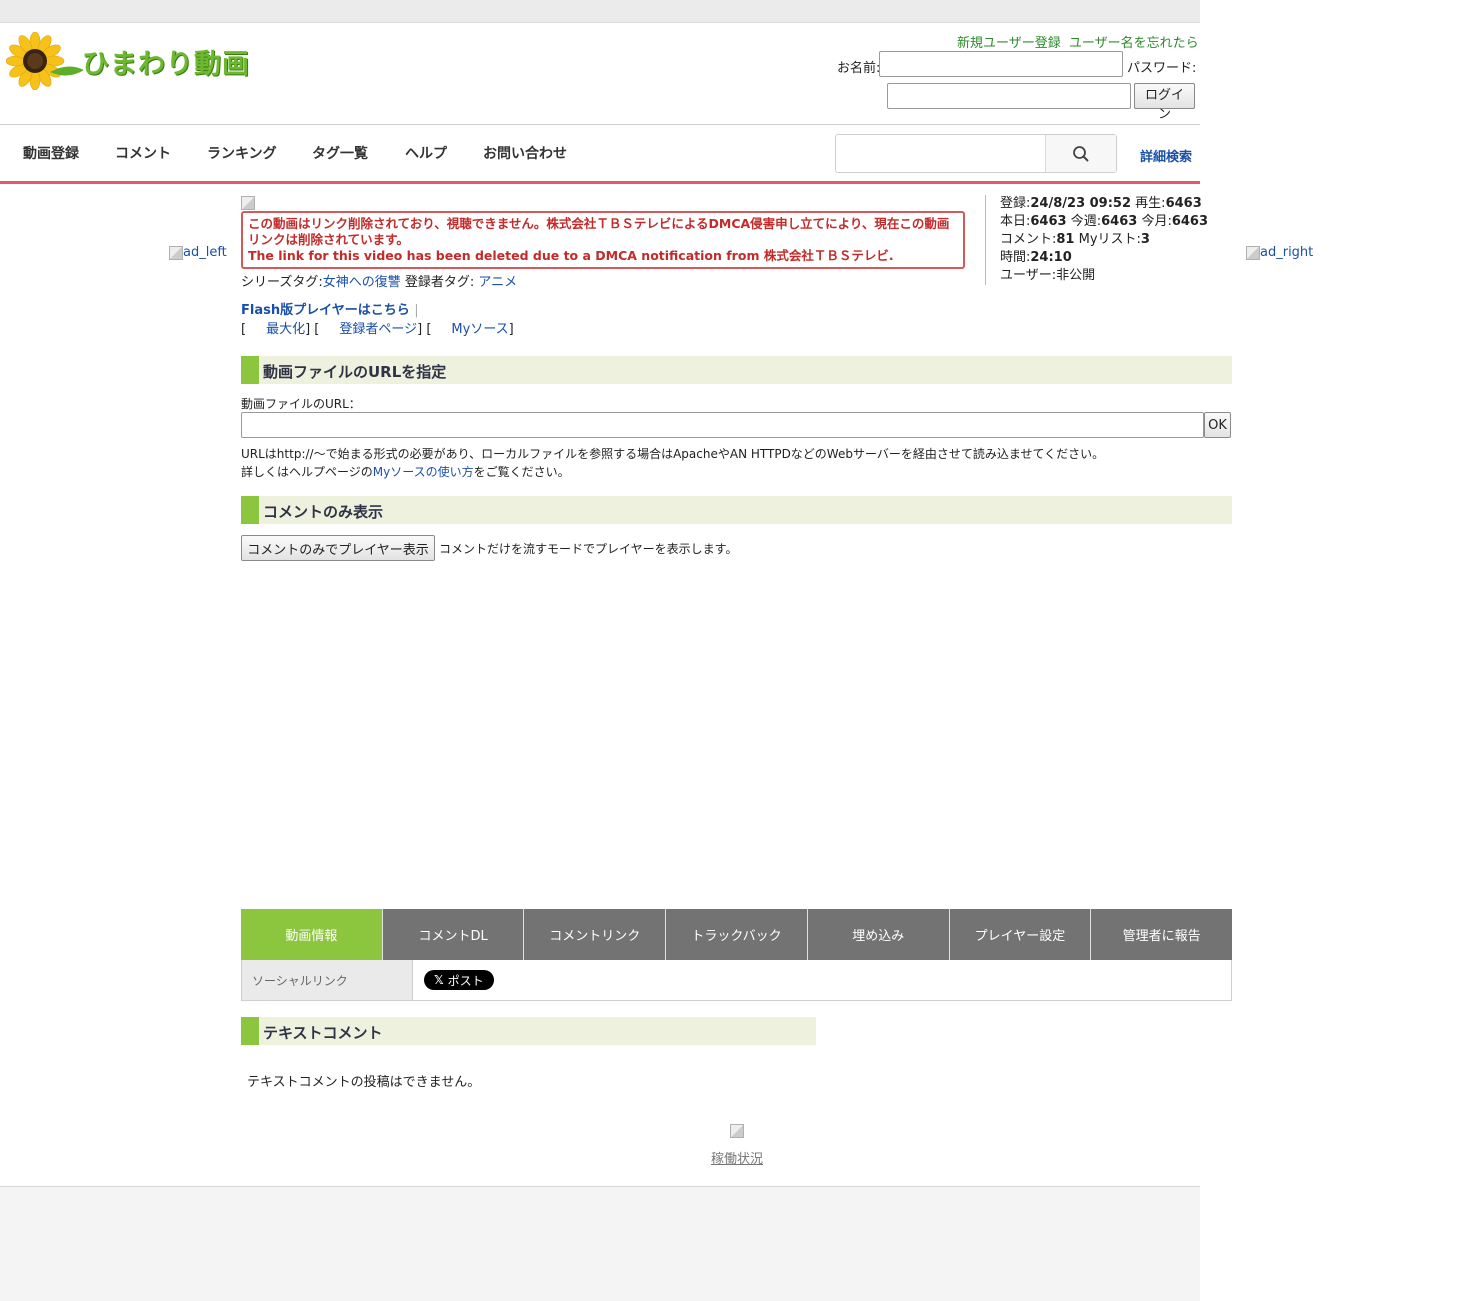 The image size is (1474, 1301). I want to click on flash-player-line: Flash版プレイヤーはこちら |, so click(330, 308).